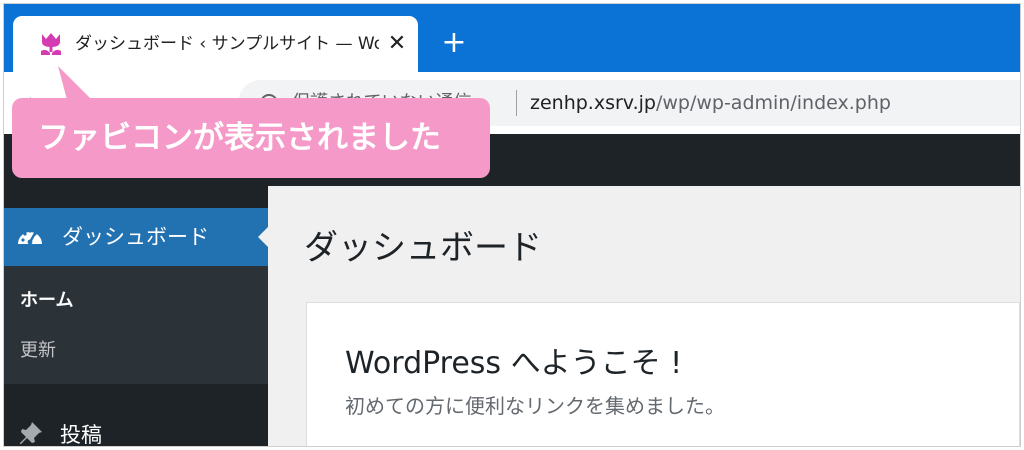 The height and width of the screenshot is (450, 1024). Describe the element at coordinates (239, 138) in the screenshot. I see `callout-text: ファビコンが表示されました` at that location.